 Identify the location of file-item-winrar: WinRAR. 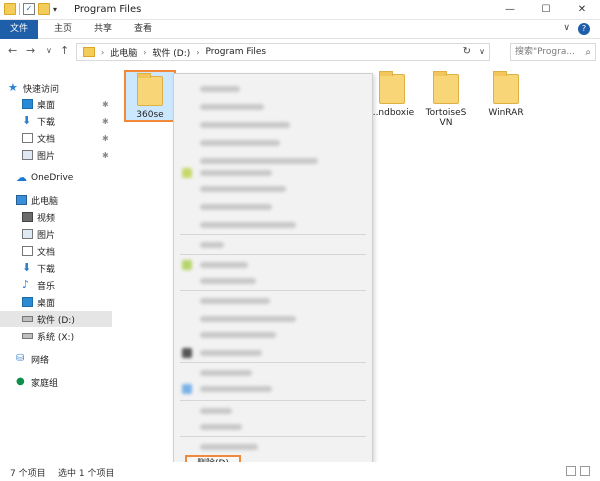
(506, 94).